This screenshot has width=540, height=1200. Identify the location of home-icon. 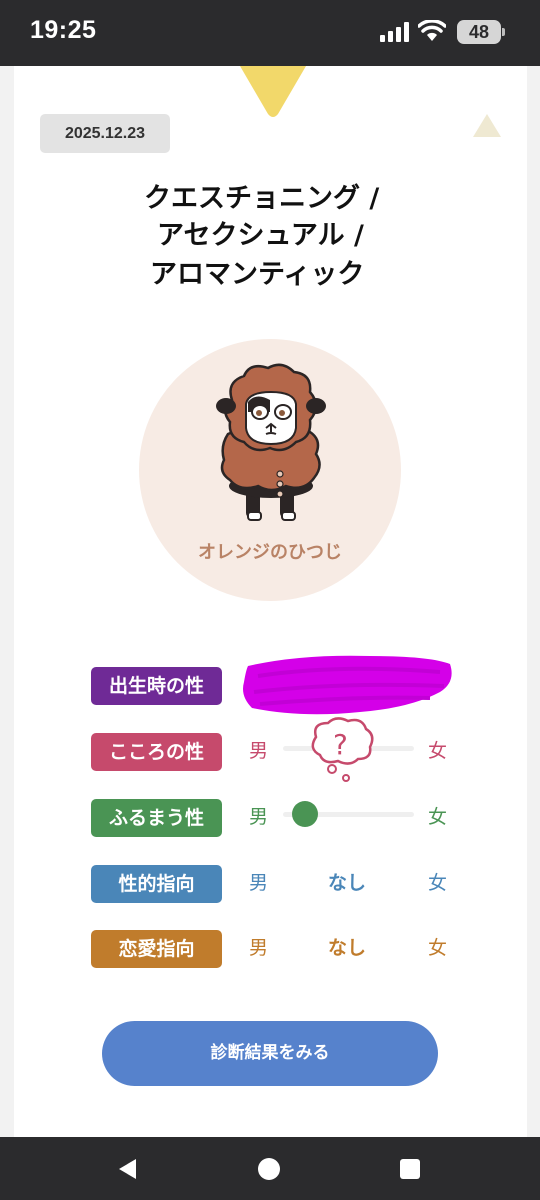
(269, 1169).